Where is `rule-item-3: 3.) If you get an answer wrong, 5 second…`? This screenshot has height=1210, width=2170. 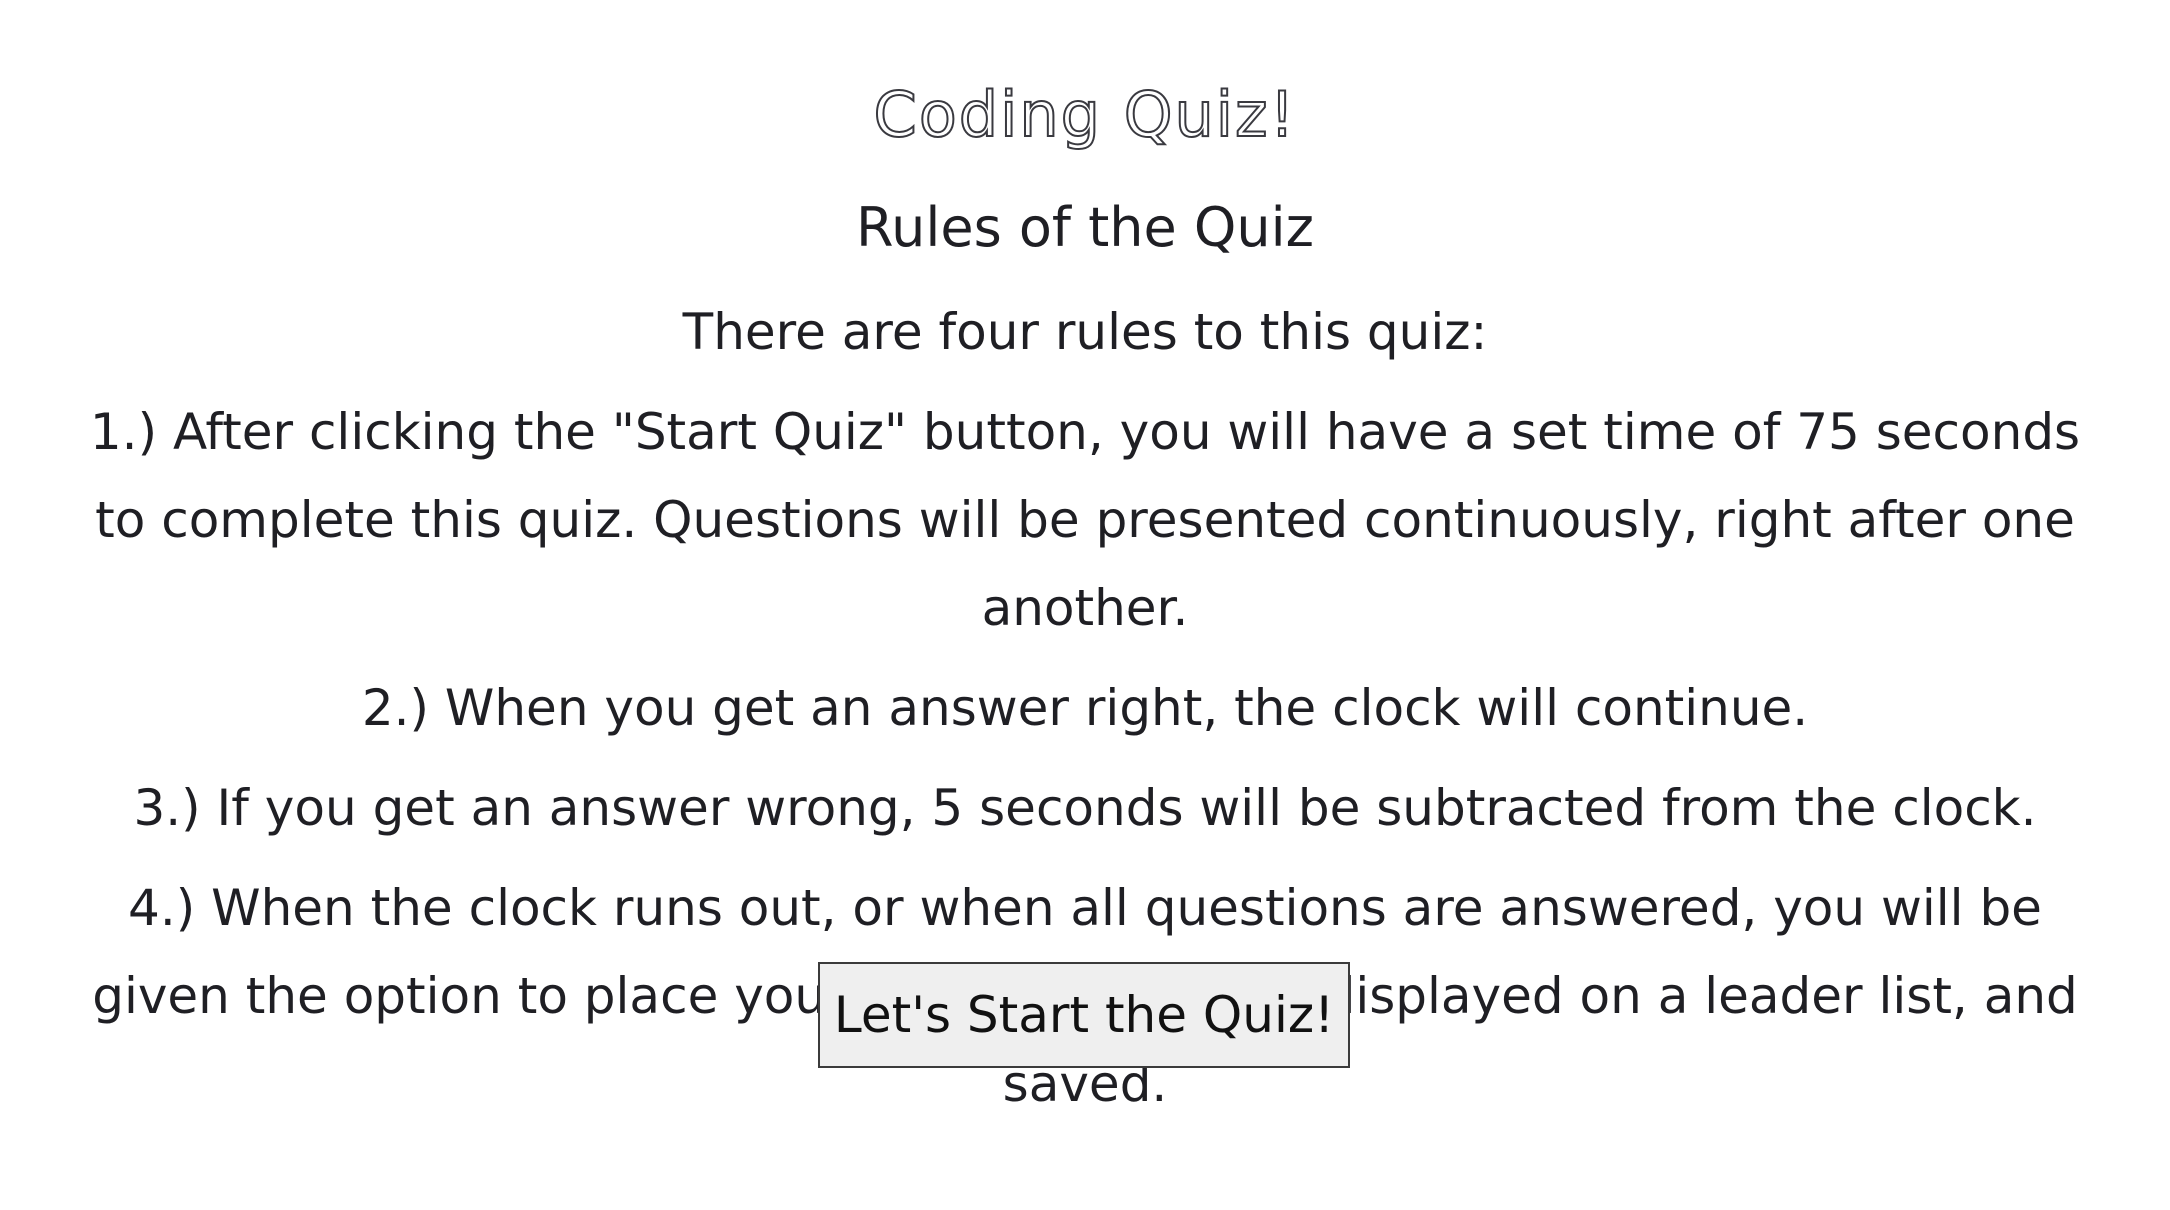
rule-item-3: 3.) If you get an answer wrong, 5 second… is located at coordinates (1085, 808).